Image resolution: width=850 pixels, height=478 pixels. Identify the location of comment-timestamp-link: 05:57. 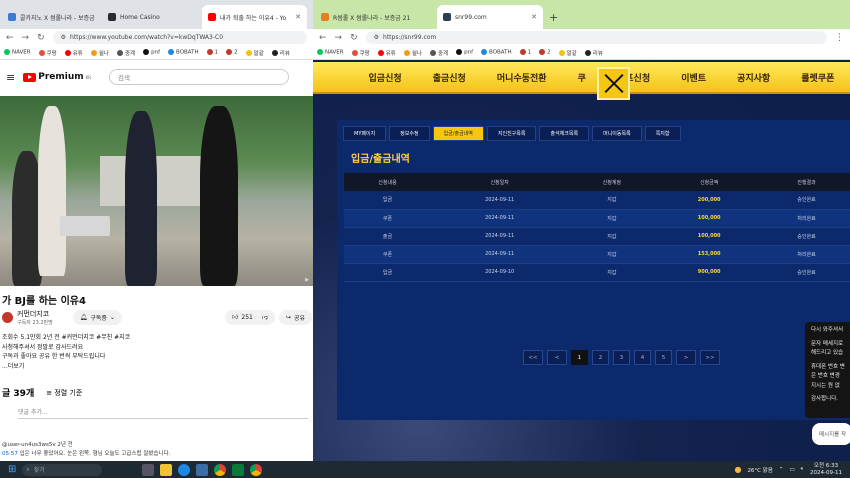
(10, 454).